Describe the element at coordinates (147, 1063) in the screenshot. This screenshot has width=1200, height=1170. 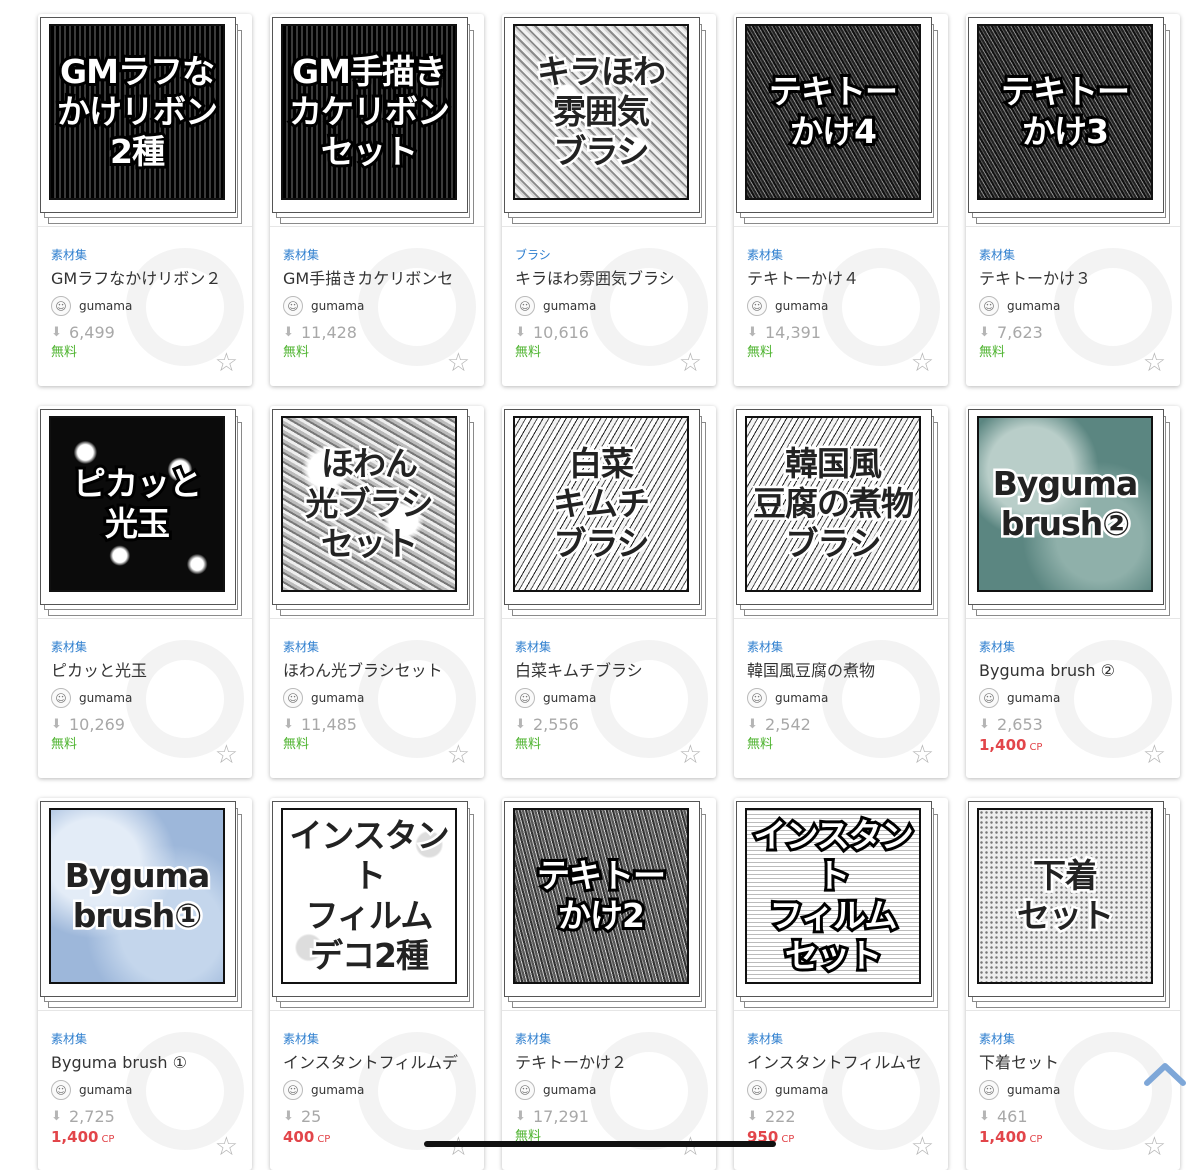
I see `material-title: Byguma brush ①` at that location.